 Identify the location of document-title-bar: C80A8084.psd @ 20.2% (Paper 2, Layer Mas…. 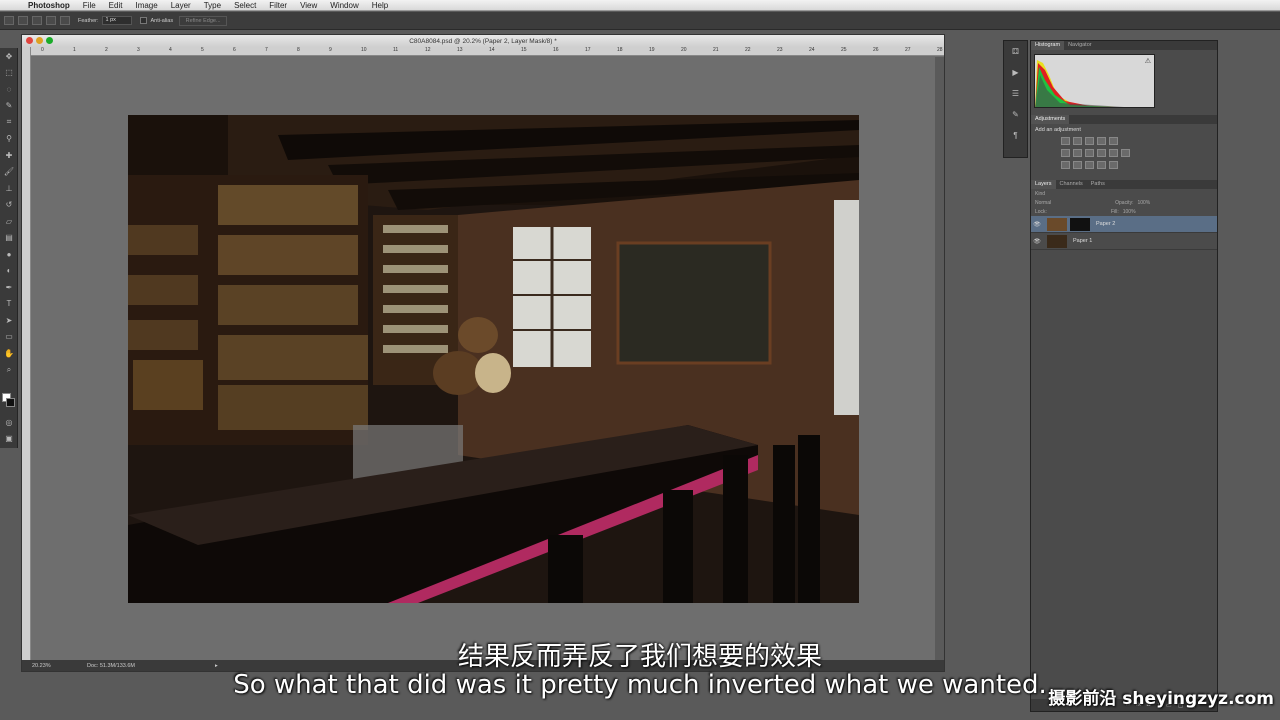
(483, 41).